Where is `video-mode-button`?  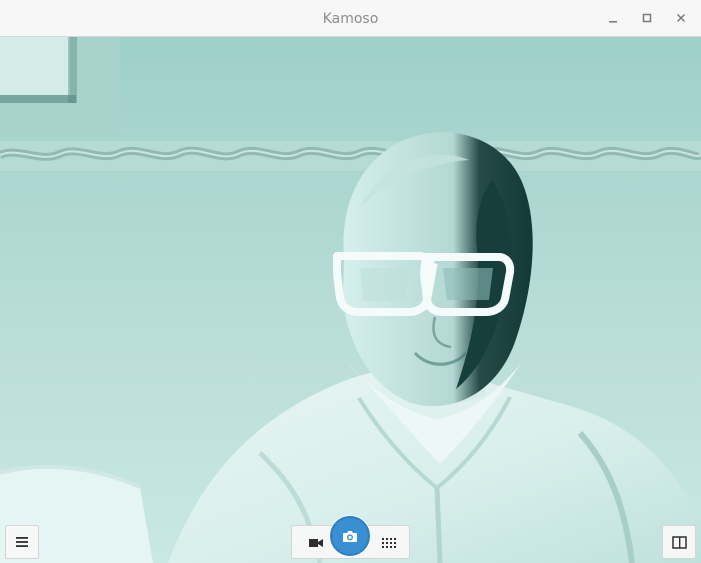 video-mode-button is located at coordinates (316, 543).